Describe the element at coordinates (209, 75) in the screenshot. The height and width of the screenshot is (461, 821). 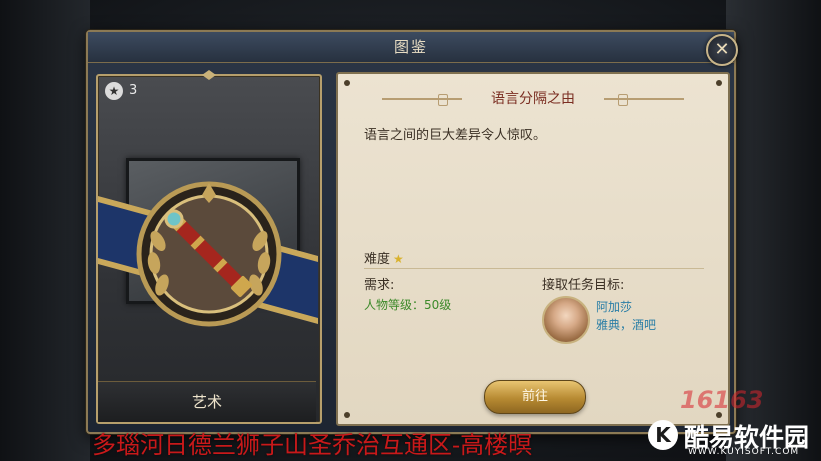
I see `card-ornament` at that location.